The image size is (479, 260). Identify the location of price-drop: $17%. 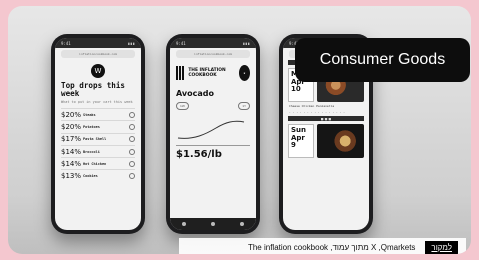
(71, 139).